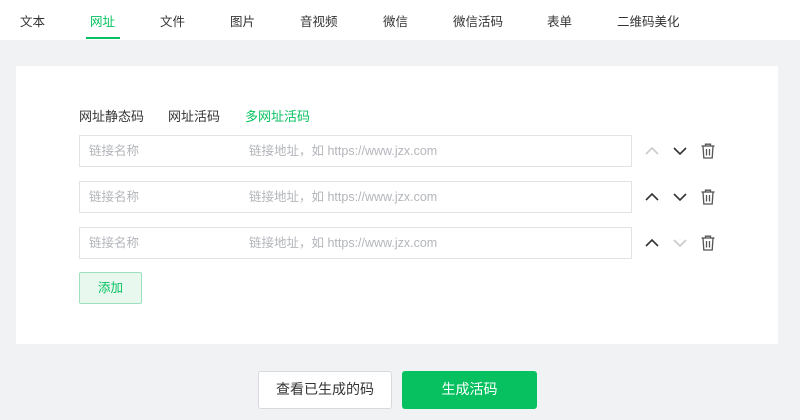 The image size is (800, 420). What do you see at coordinates (172, 20) in the screenshot?
I see `tab-file: 文件` at bounding box center [172, 20].